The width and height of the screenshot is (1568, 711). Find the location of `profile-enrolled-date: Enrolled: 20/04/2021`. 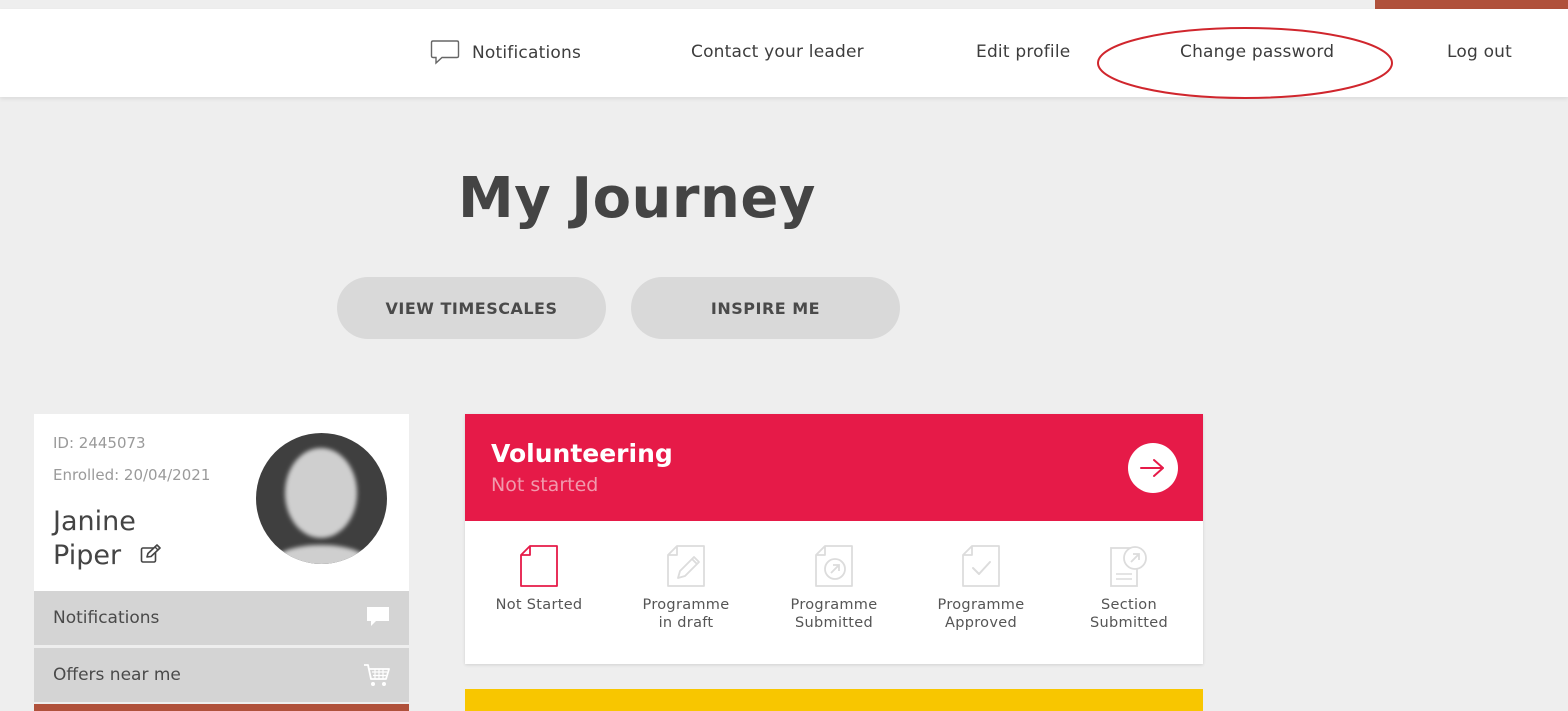

profile-enrolled-date: Enrolled: 20/04/2021 is located at coordinates (132, 475).